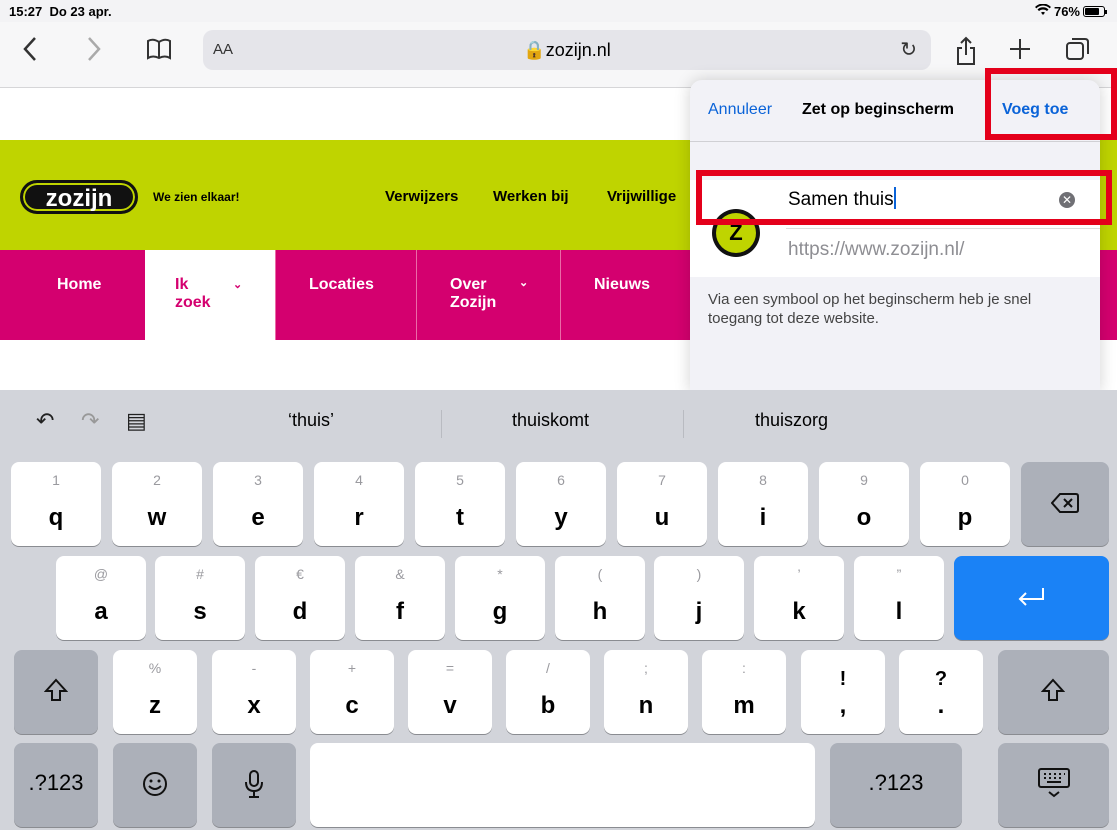 Image resolution: width=1117 pixels, height=830 pixels. Describe the element at coordinates (965, 504) in the screenshot. I see `key-p: 0p` at that location.